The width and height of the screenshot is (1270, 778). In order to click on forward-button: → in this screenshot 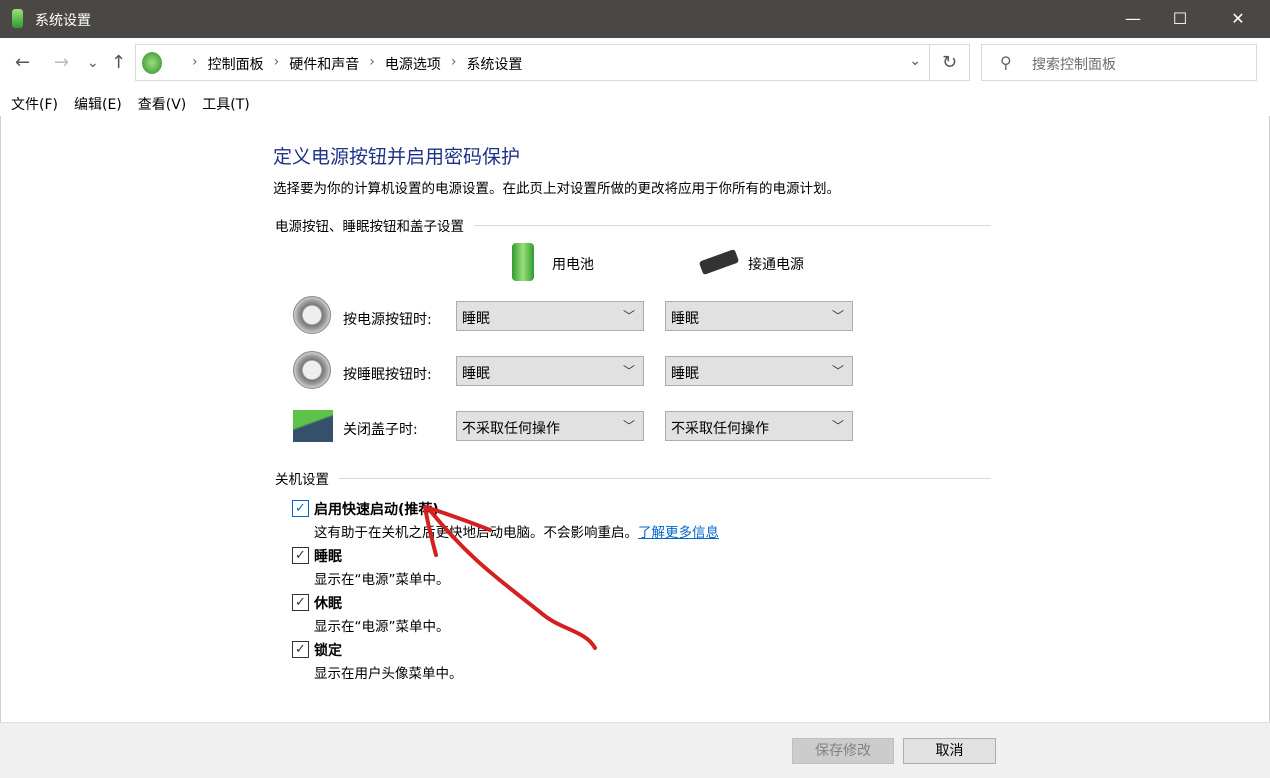, I will do `click(61, 62)`.